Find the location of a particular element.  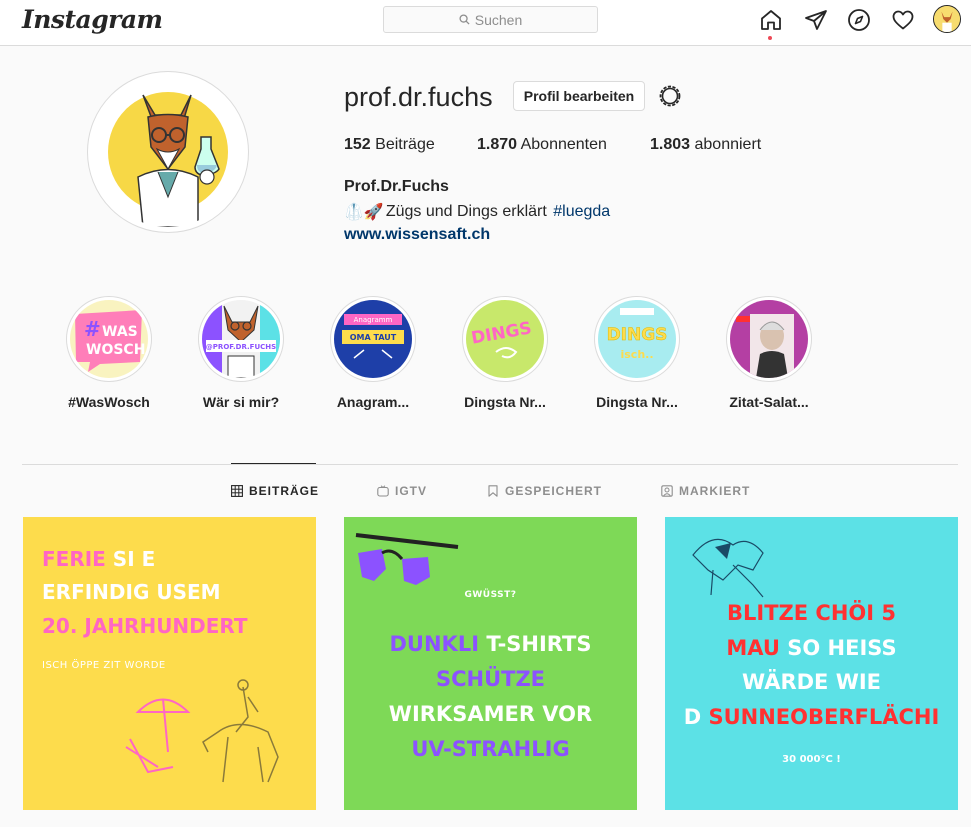

followers-count: 1.870 is located at coordinates (497, 144).